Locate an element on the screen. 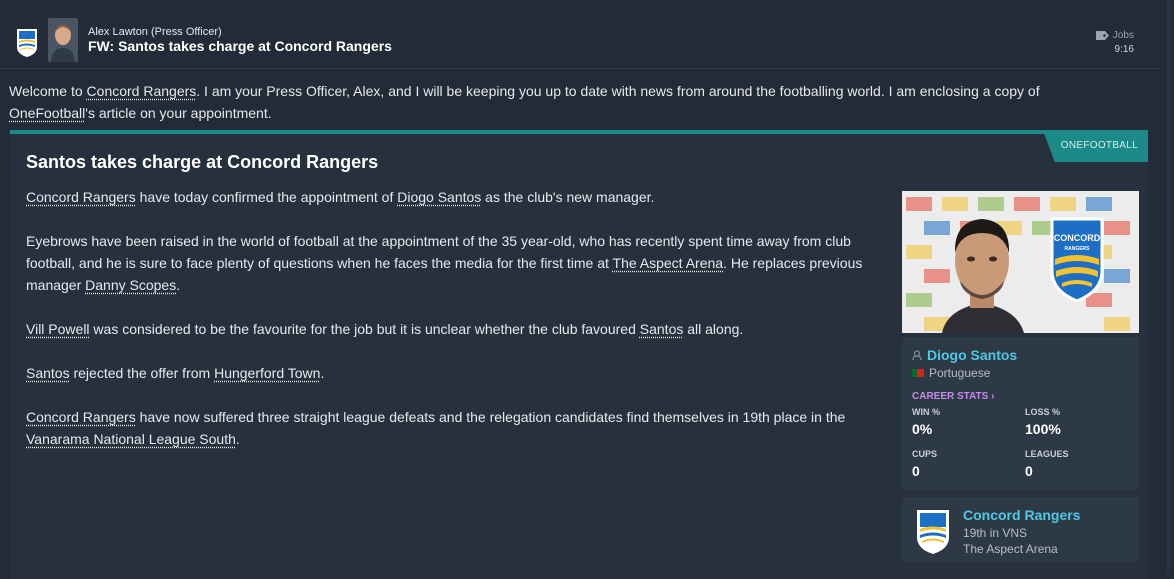 The image size is (1174, 579). article-title: Santos takes charge at Concord Rangers is located at coordinates (202, 162).